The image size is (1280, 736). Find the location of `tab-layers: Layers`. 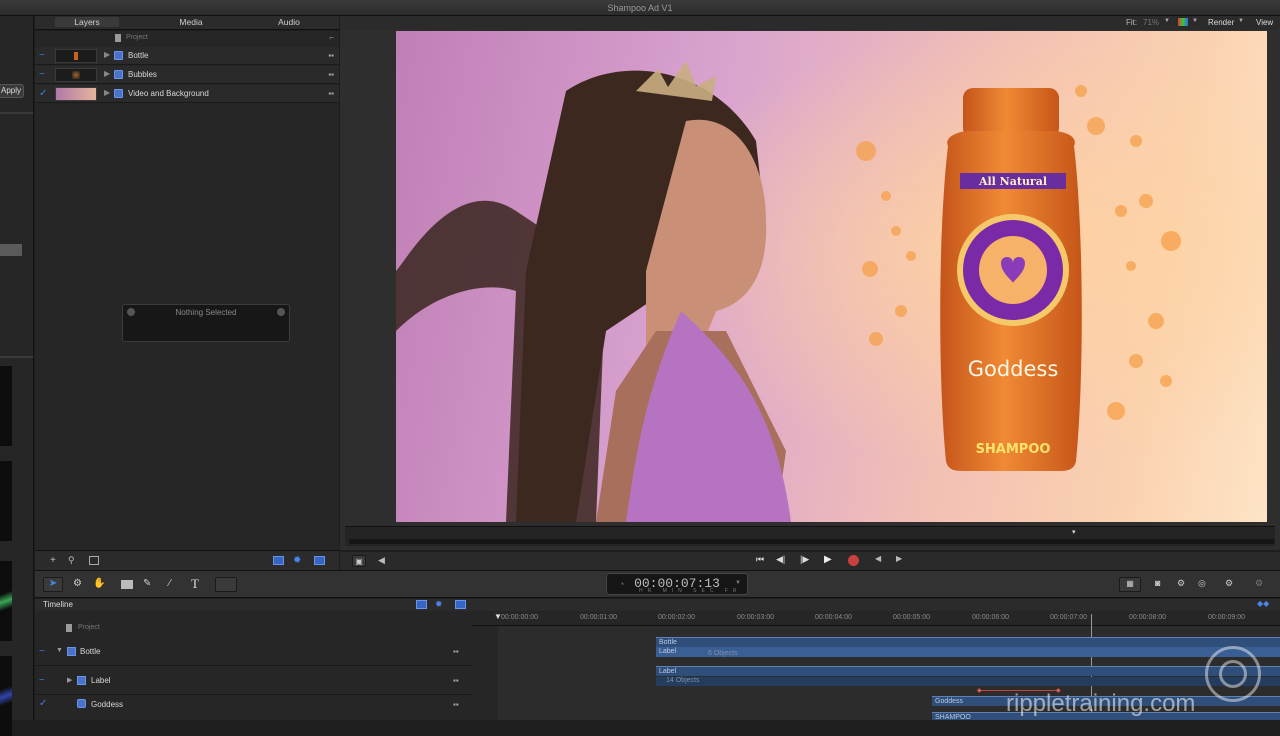

tab-layers: Layers is located at coordinates (87, 22).